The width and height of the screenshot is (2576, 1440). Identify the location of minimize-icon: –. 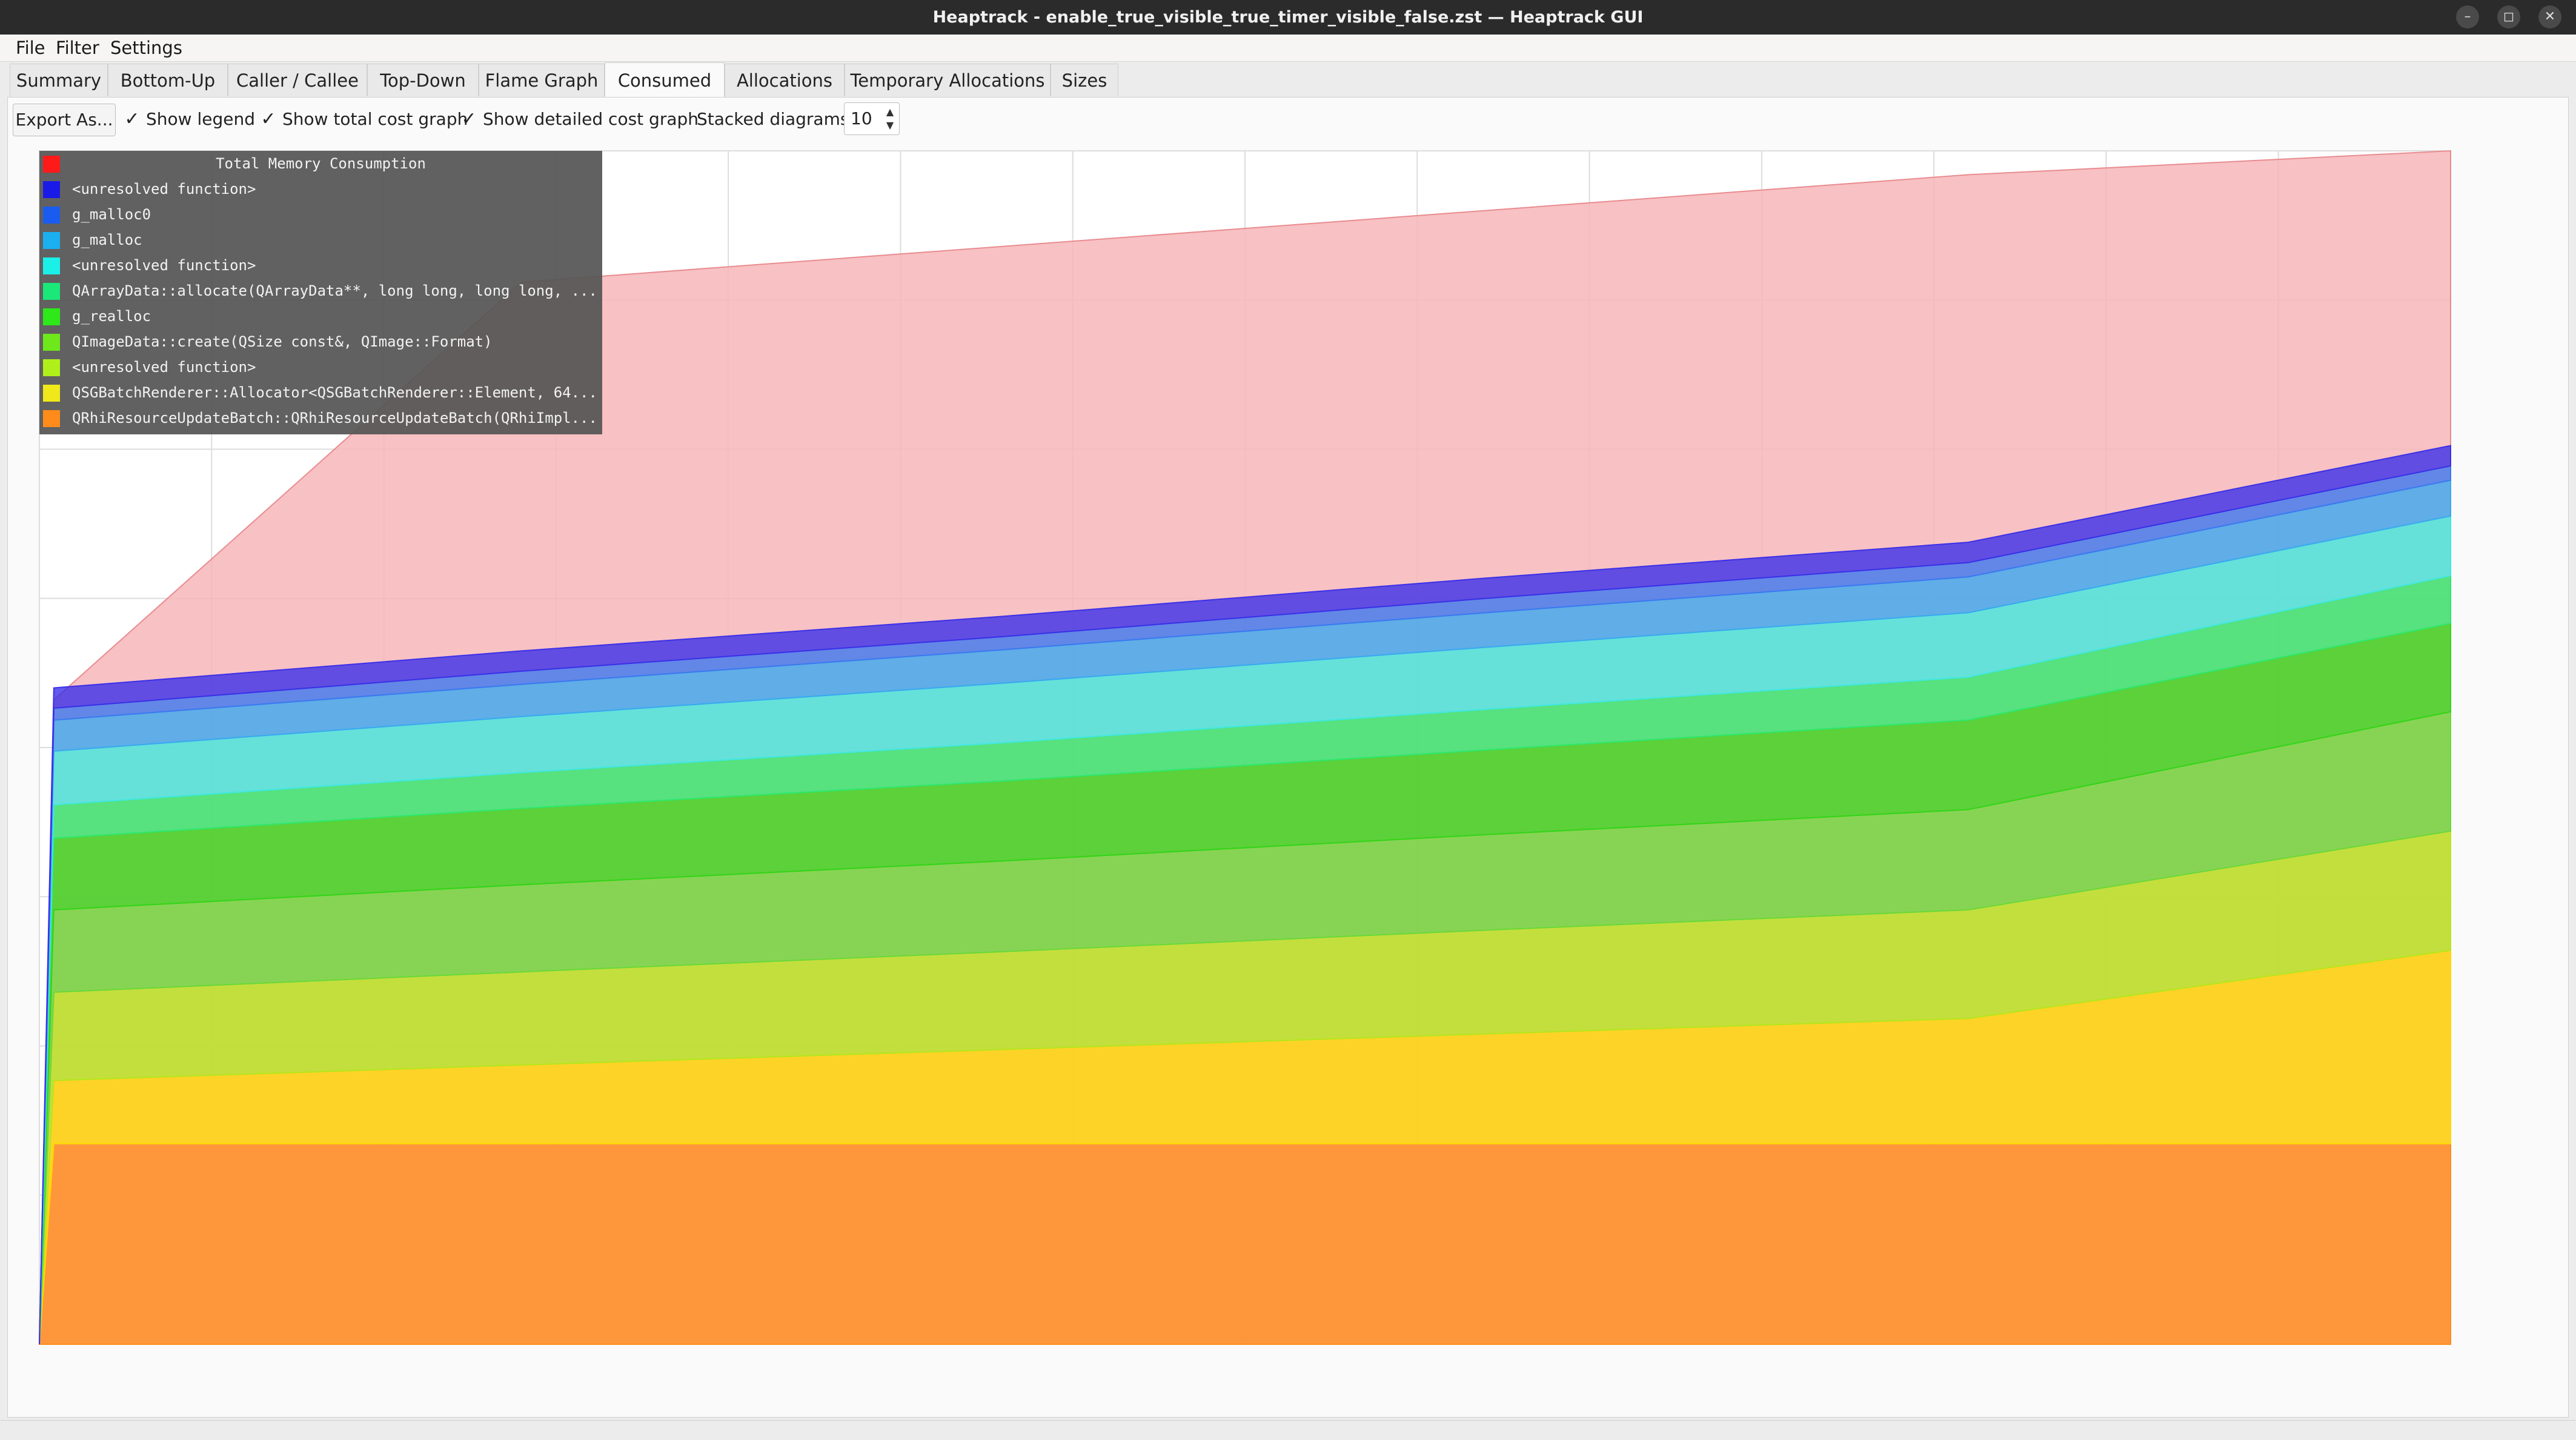
(2467, 16).